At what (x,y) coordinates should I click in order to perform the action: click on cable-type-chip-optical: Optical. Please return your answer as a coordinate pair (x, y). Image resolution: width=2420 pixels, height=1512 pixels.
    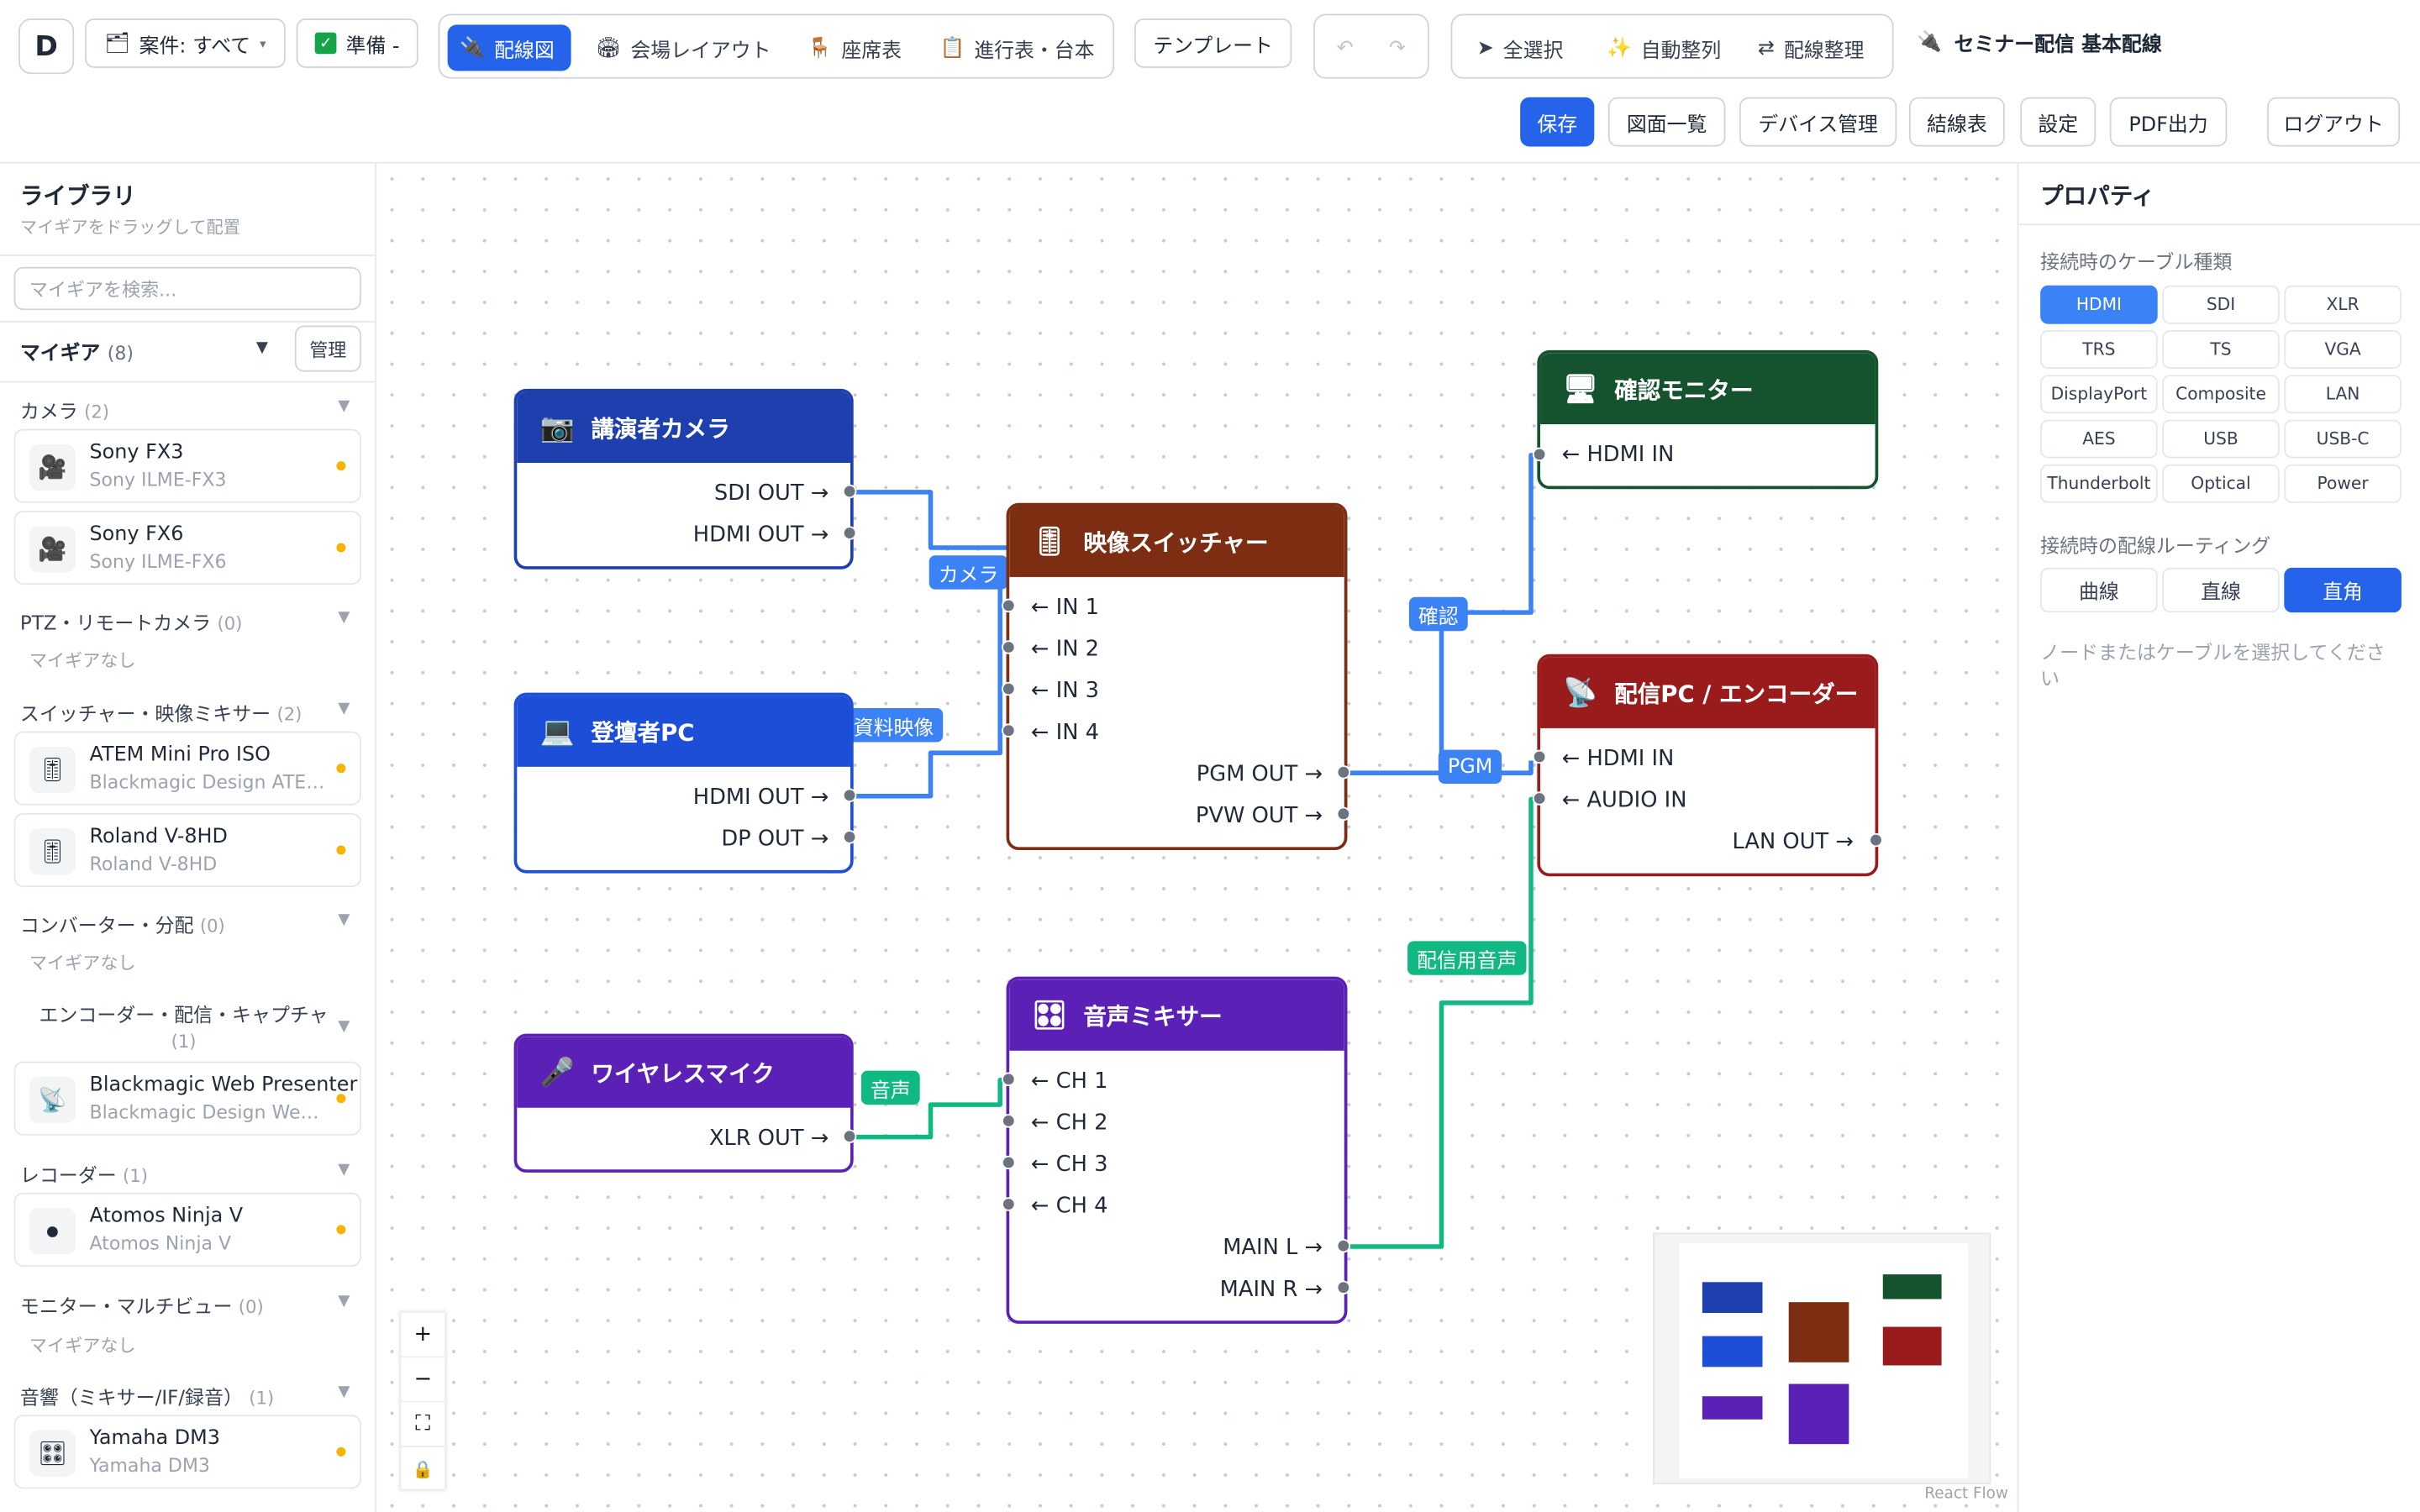
    Looking at the image, I should click on (2221, 483).